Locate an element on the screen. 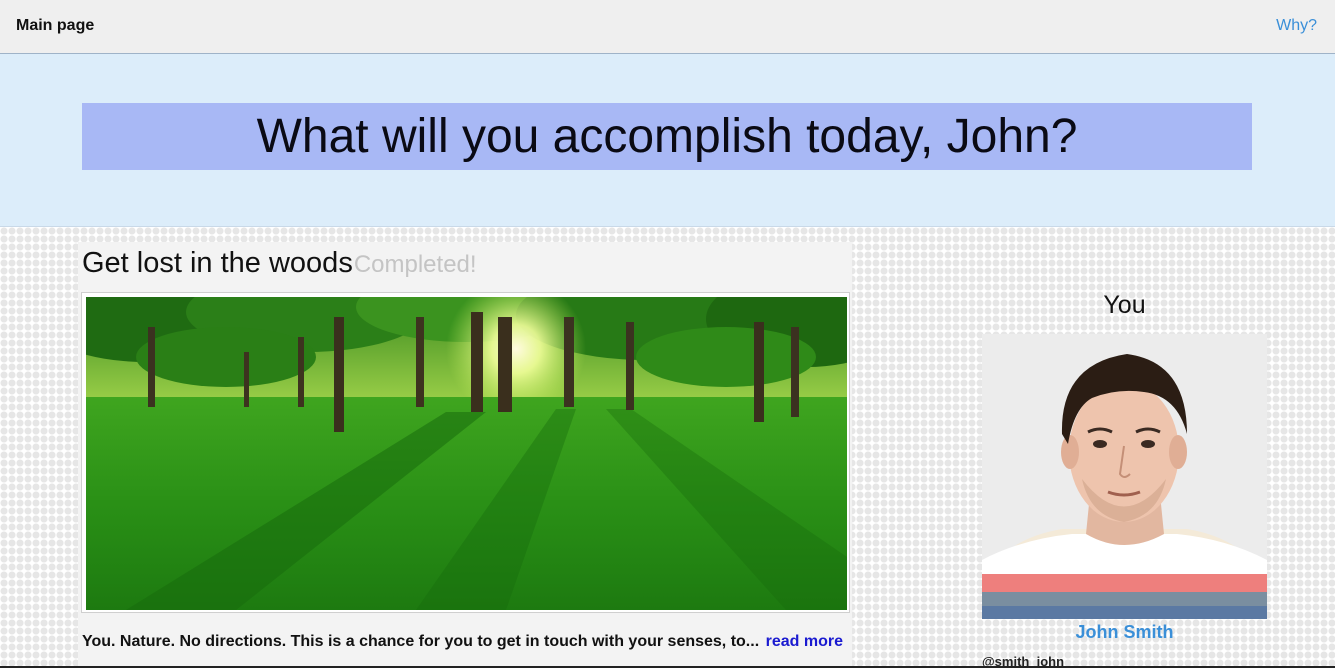 This screenshot has width=1335, height=668. avatar is located at coordinates (1124, 476).